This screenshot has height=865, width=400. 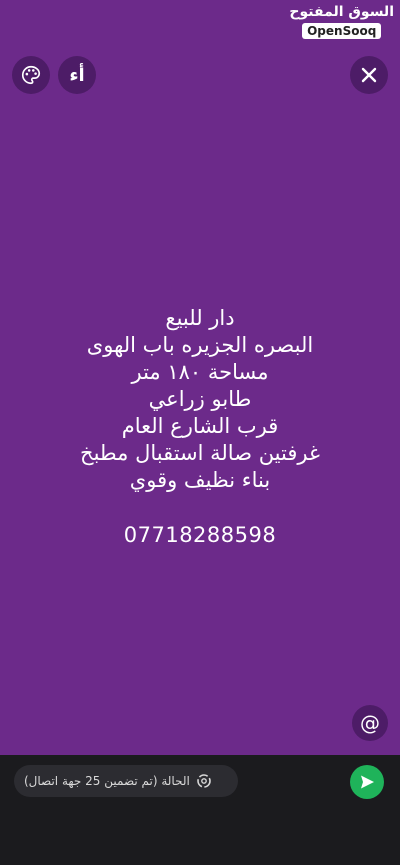 What do you see at coordinates (200, 810) in the screenshot?
I see `bottom-bar: الحالة (تم تضمين 25 جهة اتصال)` at bounding box center [200, 810].